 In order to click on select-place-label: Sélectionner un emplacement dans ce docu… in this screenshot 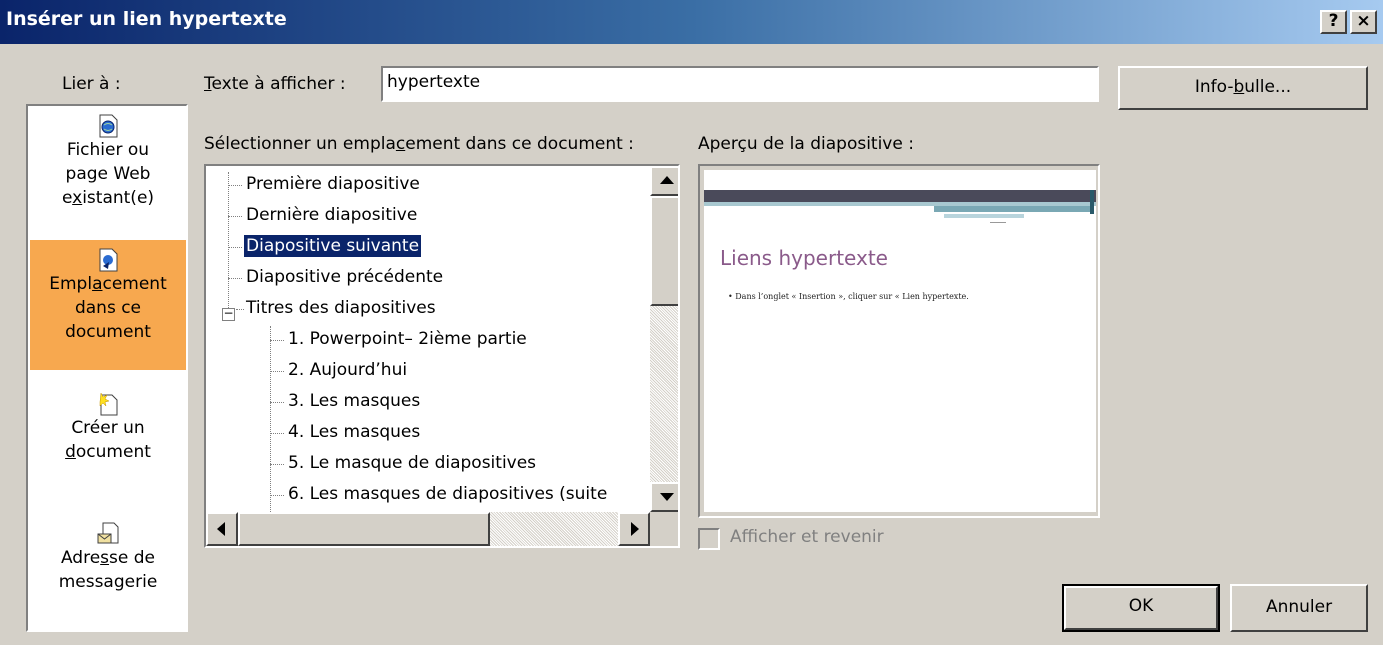, I will do `click(419, 144)`.